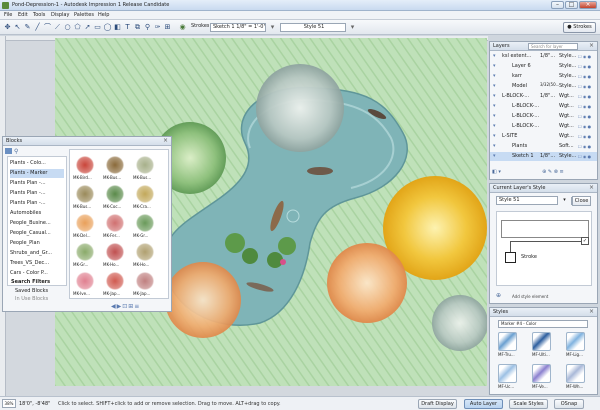  What do you see at coordinates (437, 404) in the screenshot?
I see `draft-display-button: Draft Display` at bounding box center [437, 404].